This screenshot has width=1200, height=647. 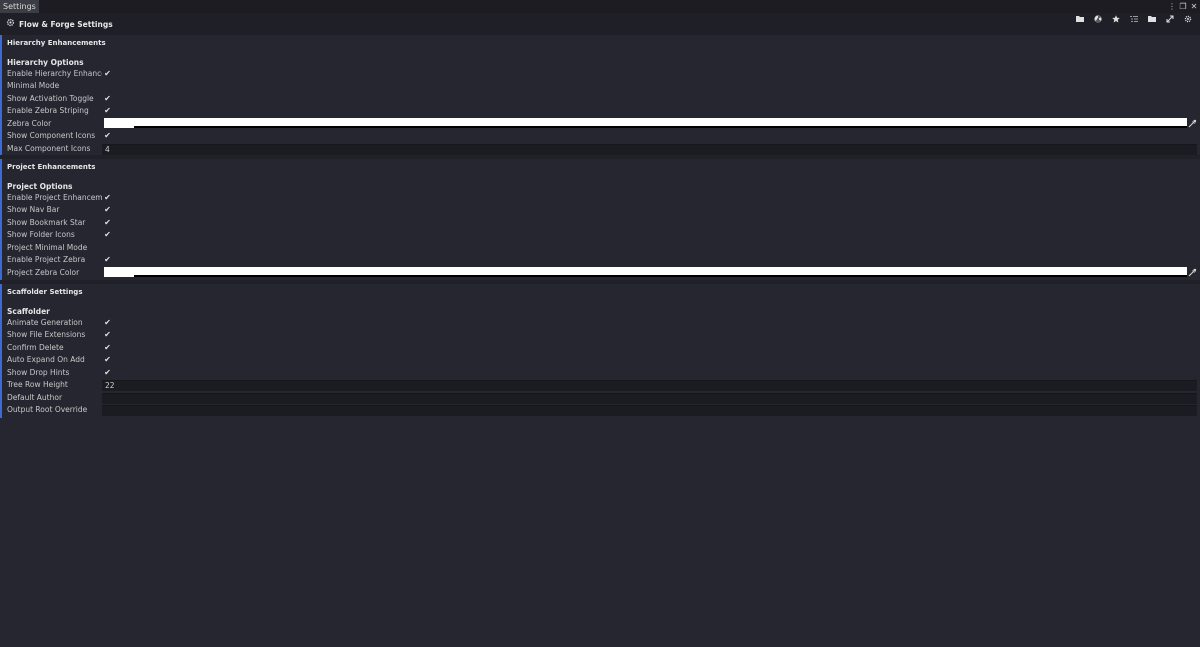 I want to click on radiation-button, so click(x=1097, y=19).